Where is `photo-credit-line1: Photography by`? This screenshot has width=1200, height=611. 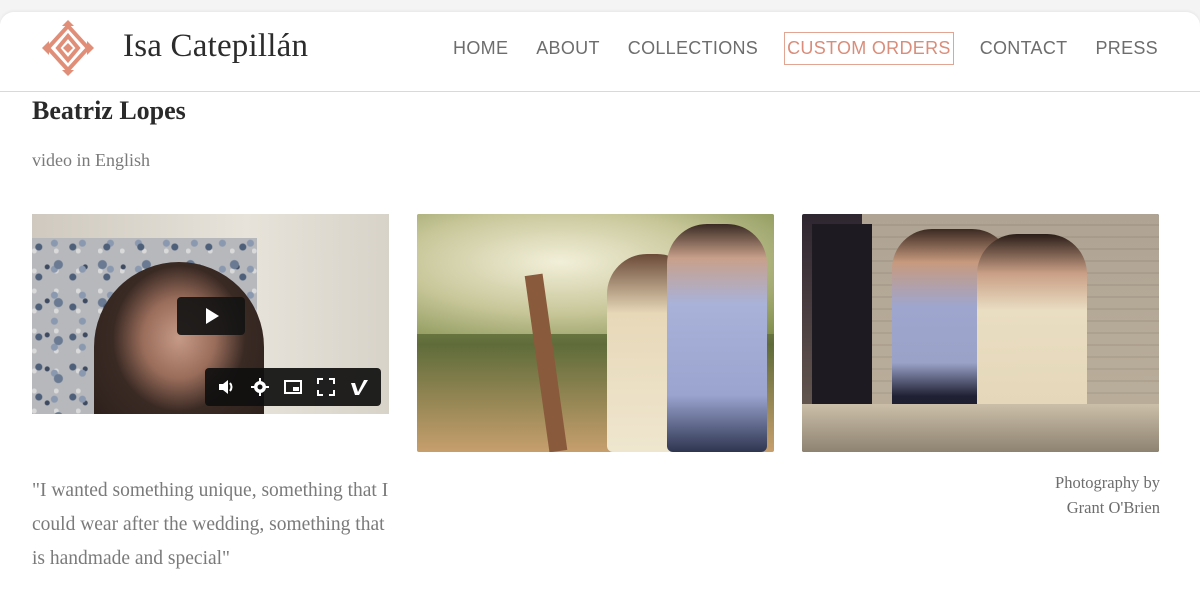 photo-credit-line1: Photography by is located at coordinates (1107, 482).